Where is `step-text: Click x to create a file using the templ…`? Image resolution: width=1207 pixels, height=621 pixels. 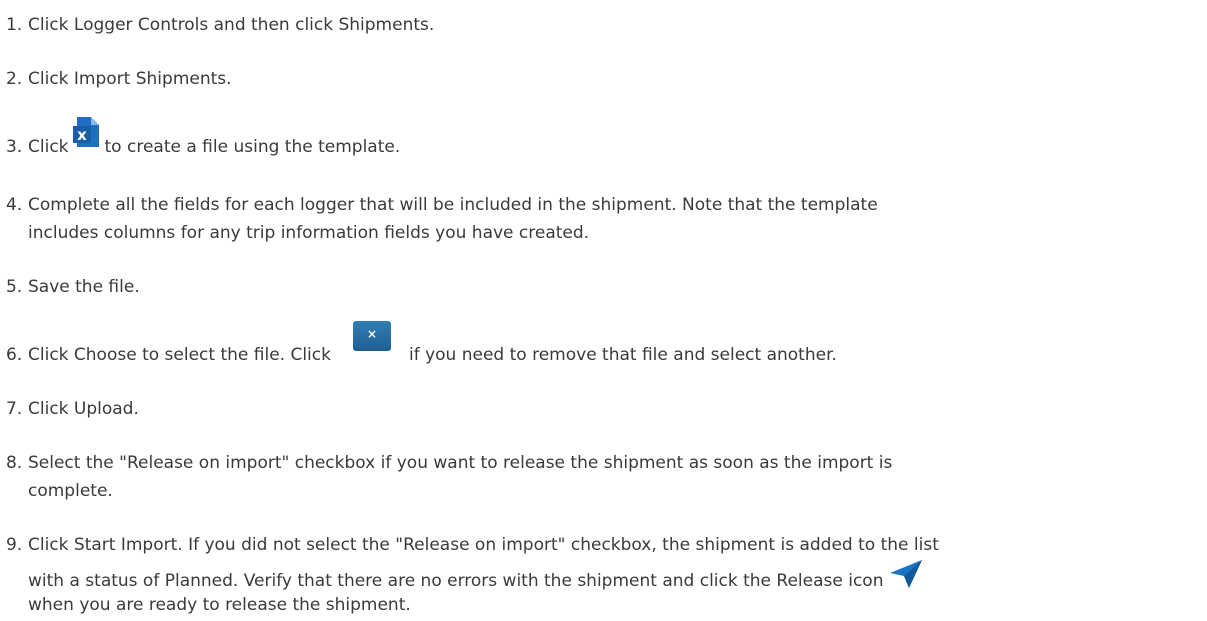 step-text: Click x to create a file using the templ… is located at coordinates (214, 141).